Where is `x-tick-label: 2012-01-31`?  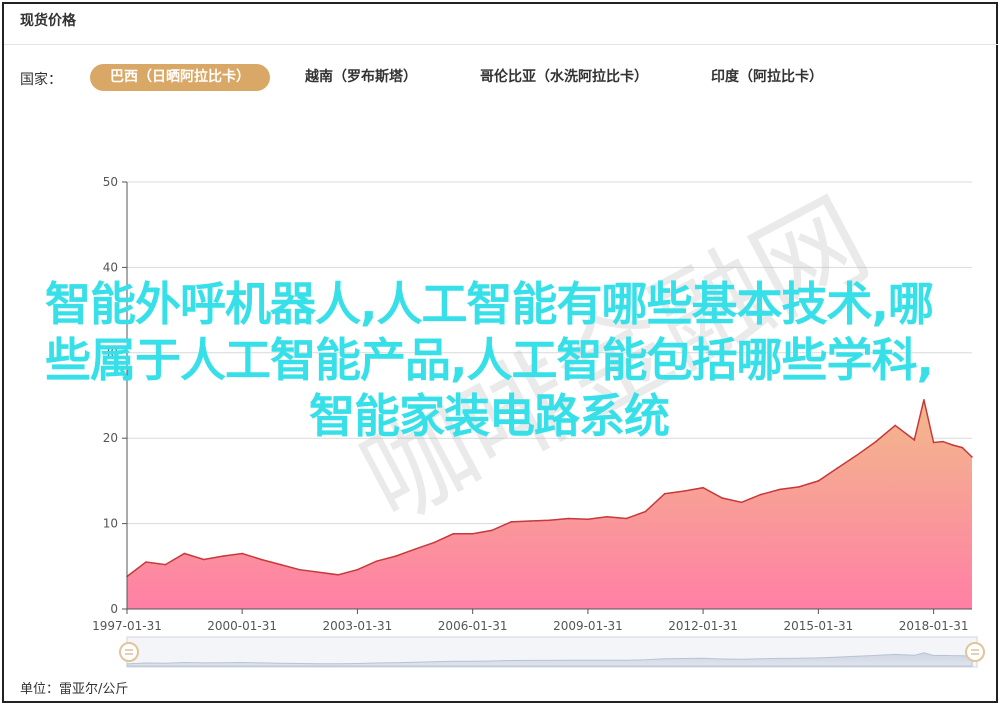
x-tick-label: 2012-01-31 is located at coordinates (703, 626).